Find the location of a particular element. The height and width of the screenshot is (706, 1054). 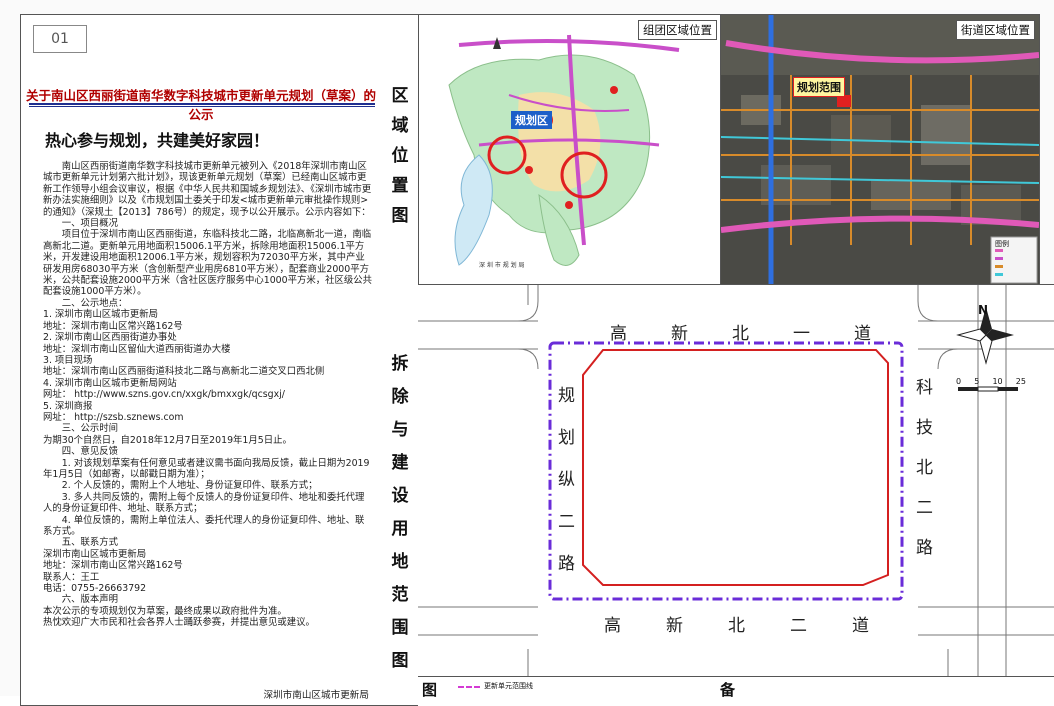

notice-paragraph: 五、联系方式 is located at coordinates (90, 543).